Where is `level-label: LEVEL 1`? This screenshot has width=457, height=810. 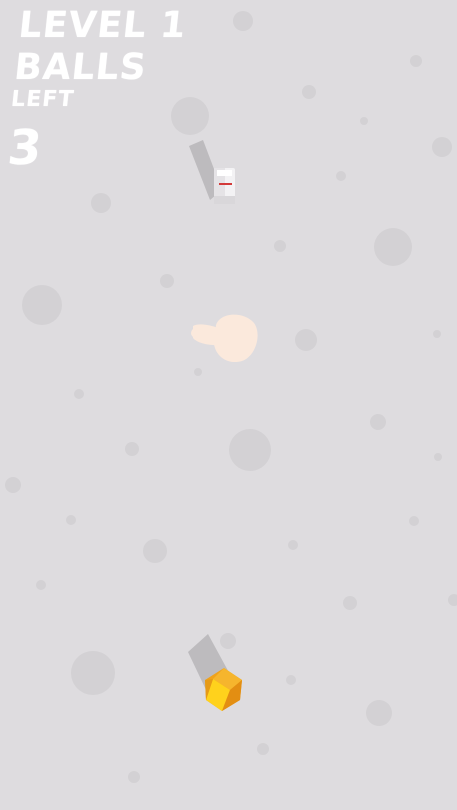
level-label: LEVEL 1 is located at coordinates (102, 25).